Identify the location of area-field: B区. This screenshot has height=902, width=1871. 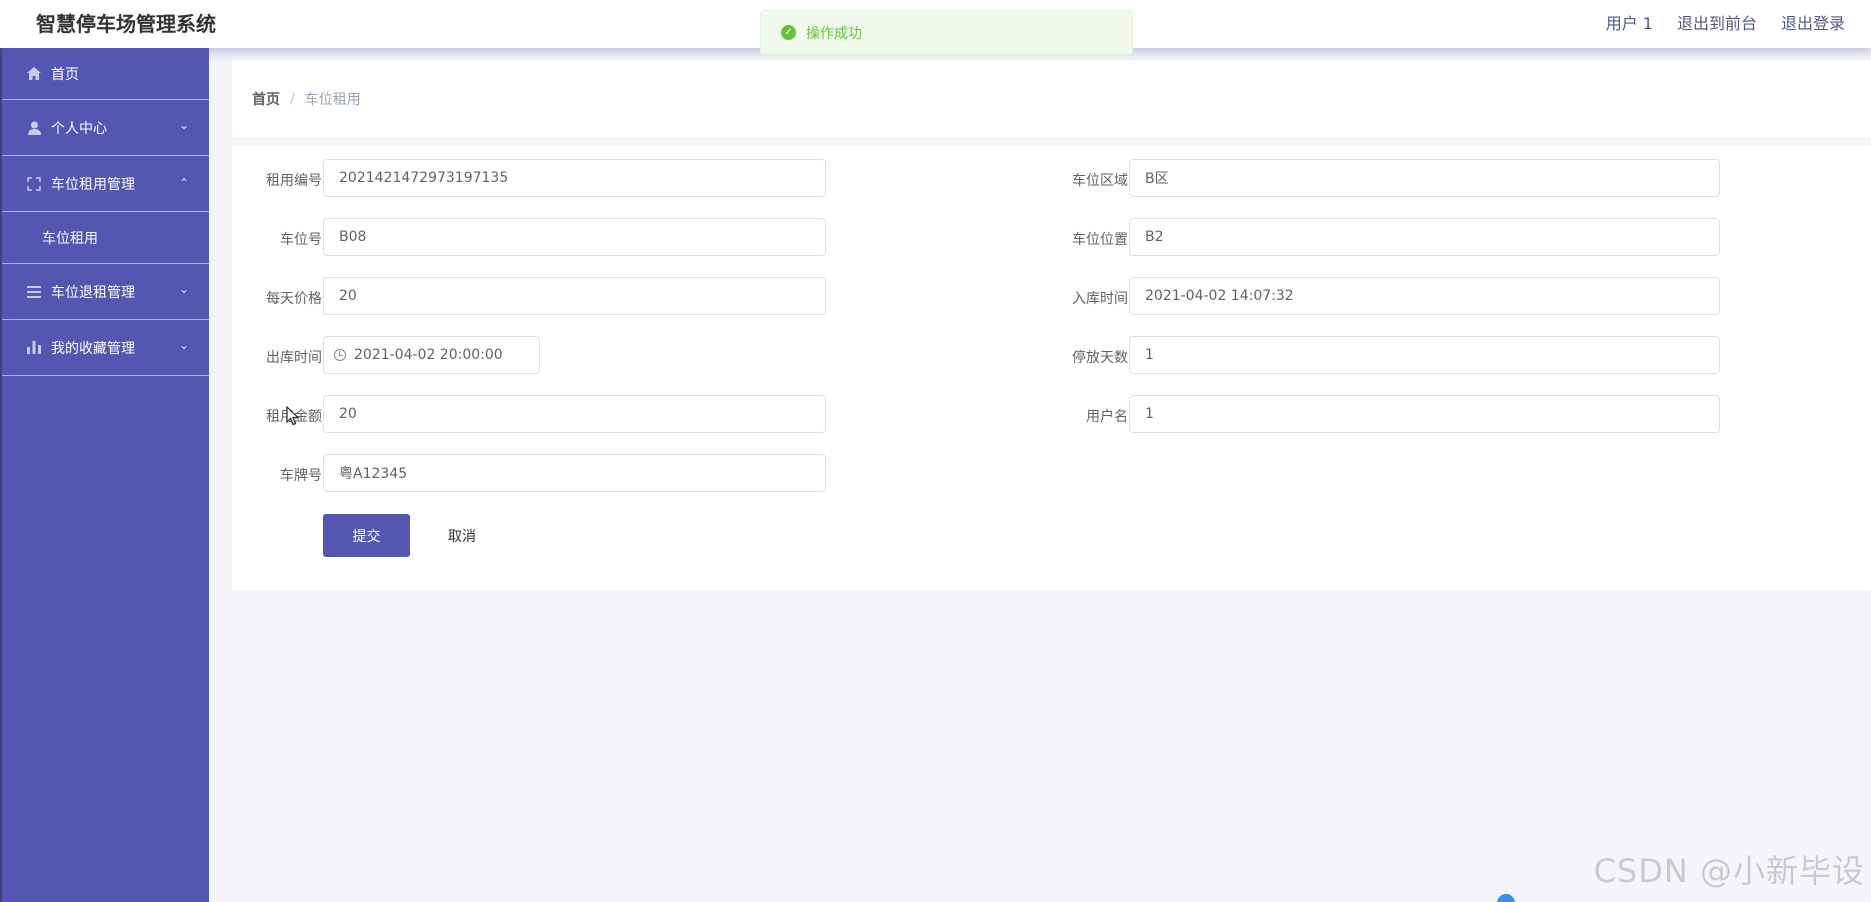
(1424, 178).